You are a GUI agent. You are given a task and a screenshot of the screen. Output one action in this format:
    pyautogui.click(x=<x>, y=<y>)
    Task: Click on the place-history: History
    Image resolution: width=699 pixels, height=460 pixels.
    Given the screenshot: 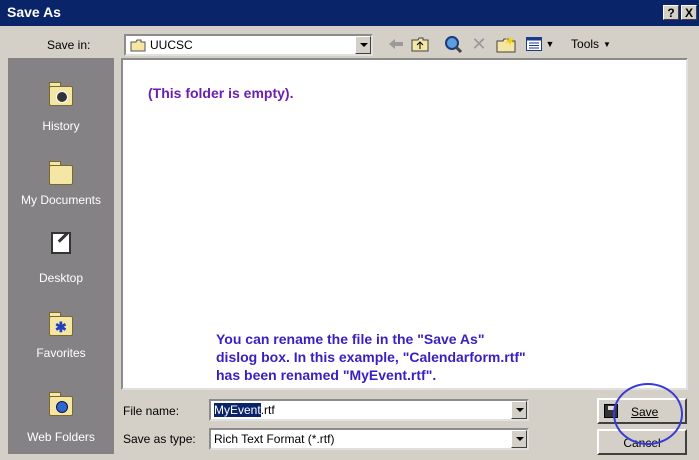 What is the action you would take?
    pyautogui.click(x=61, y=114)
    